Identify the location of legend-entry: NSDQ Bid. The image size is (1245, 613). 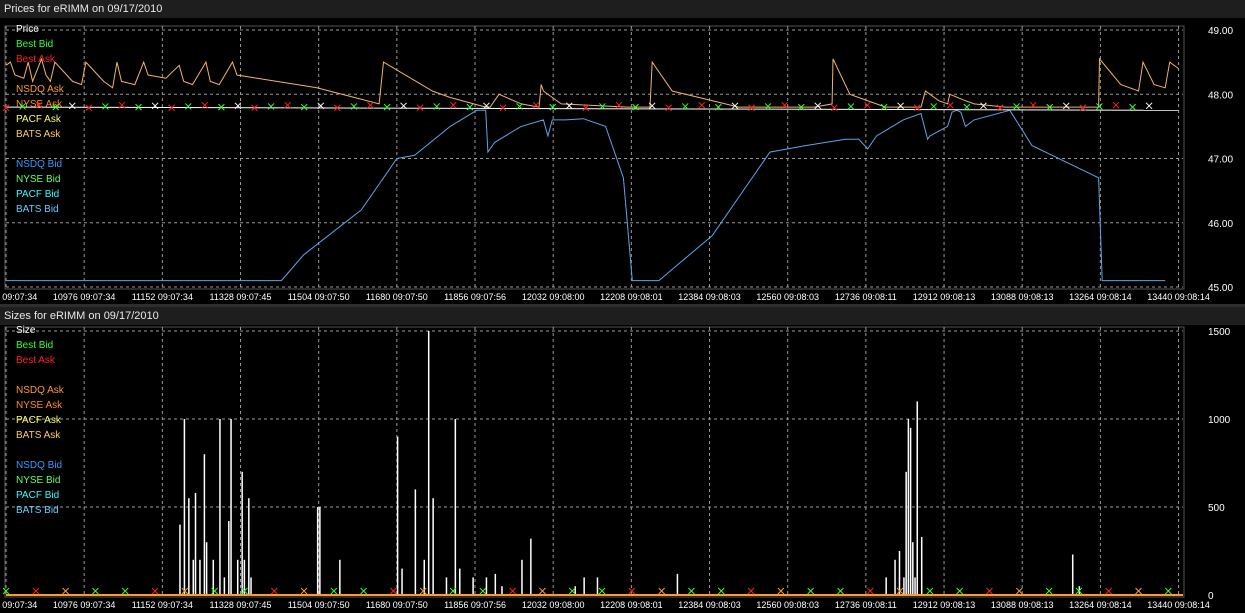
(39, 164).